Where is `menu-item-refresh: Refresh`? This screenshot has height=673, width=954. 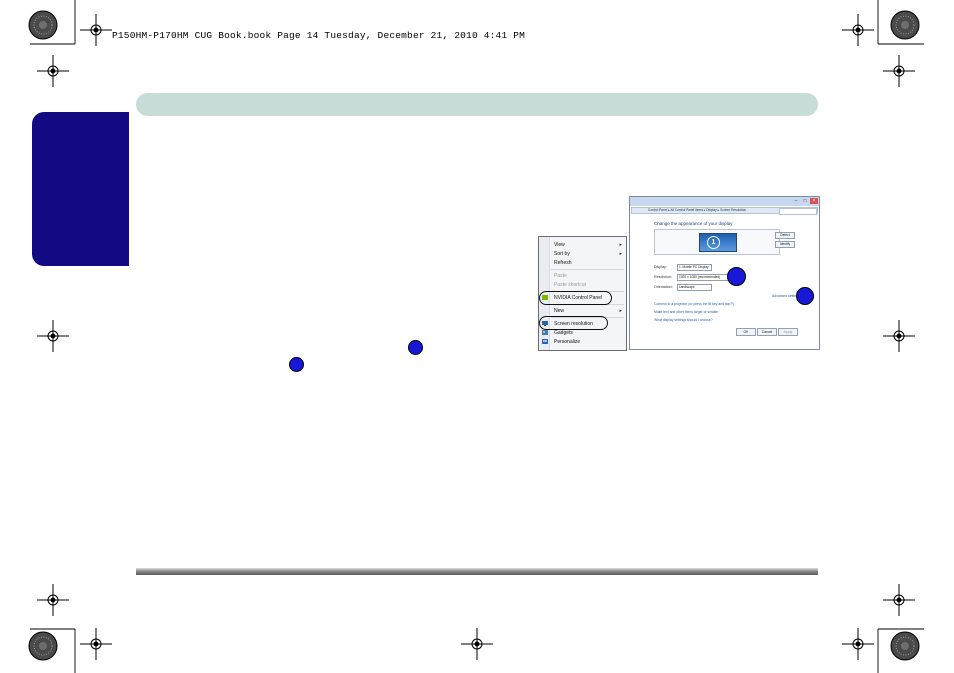 menu-item-refresh: Refresh is located at coordinates (563, 263).